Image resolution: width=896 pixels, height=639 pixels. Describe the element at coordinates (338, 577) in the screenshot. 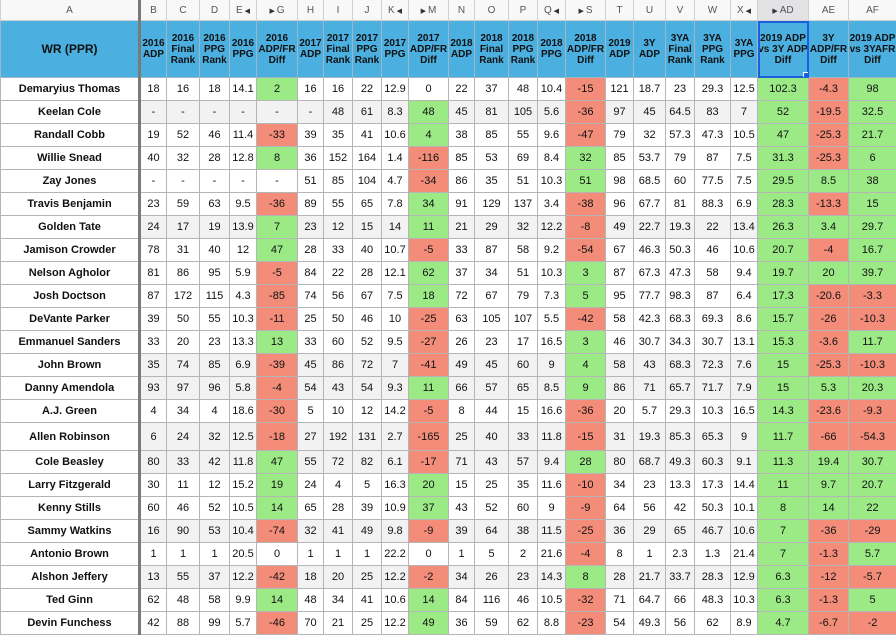

I see `data-cell: 20` at that location.